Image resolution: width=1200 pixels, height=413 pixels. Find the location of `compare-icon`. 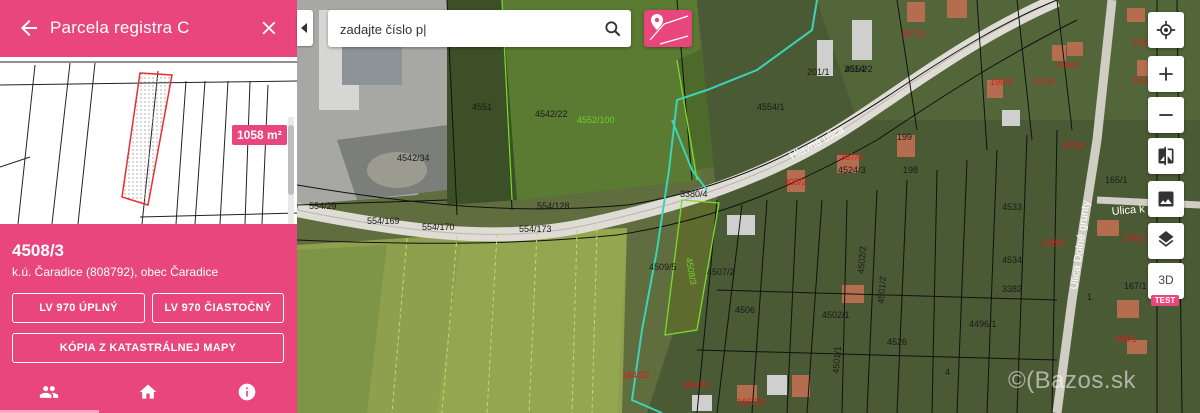

compare-icon is located at coordinates (1166, 156).